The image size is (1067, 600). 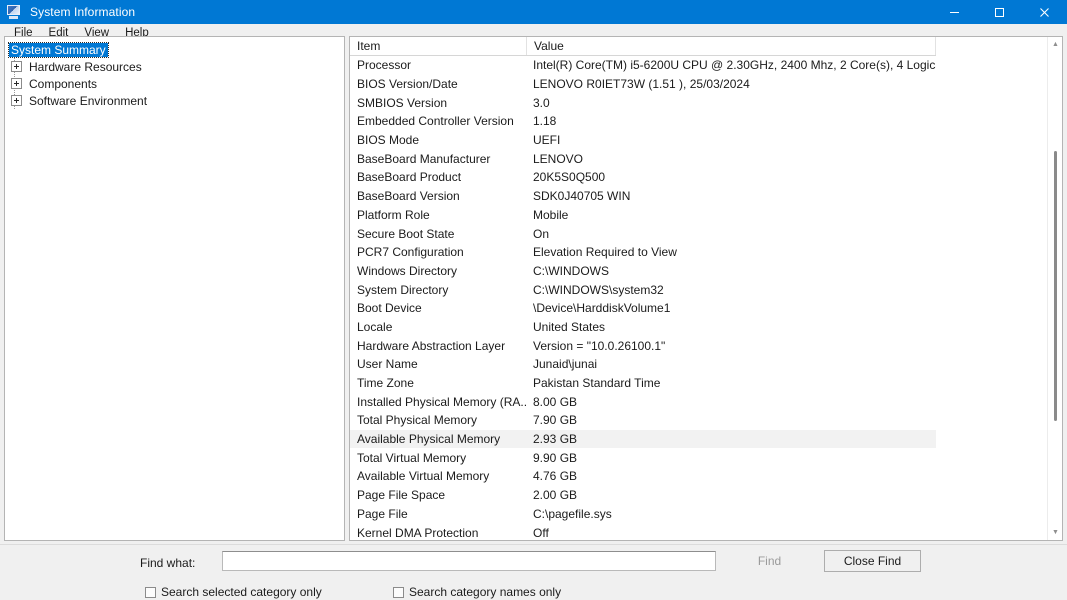 I want to click on checkbox-label: Search category names only, so click(x=485, y=592).